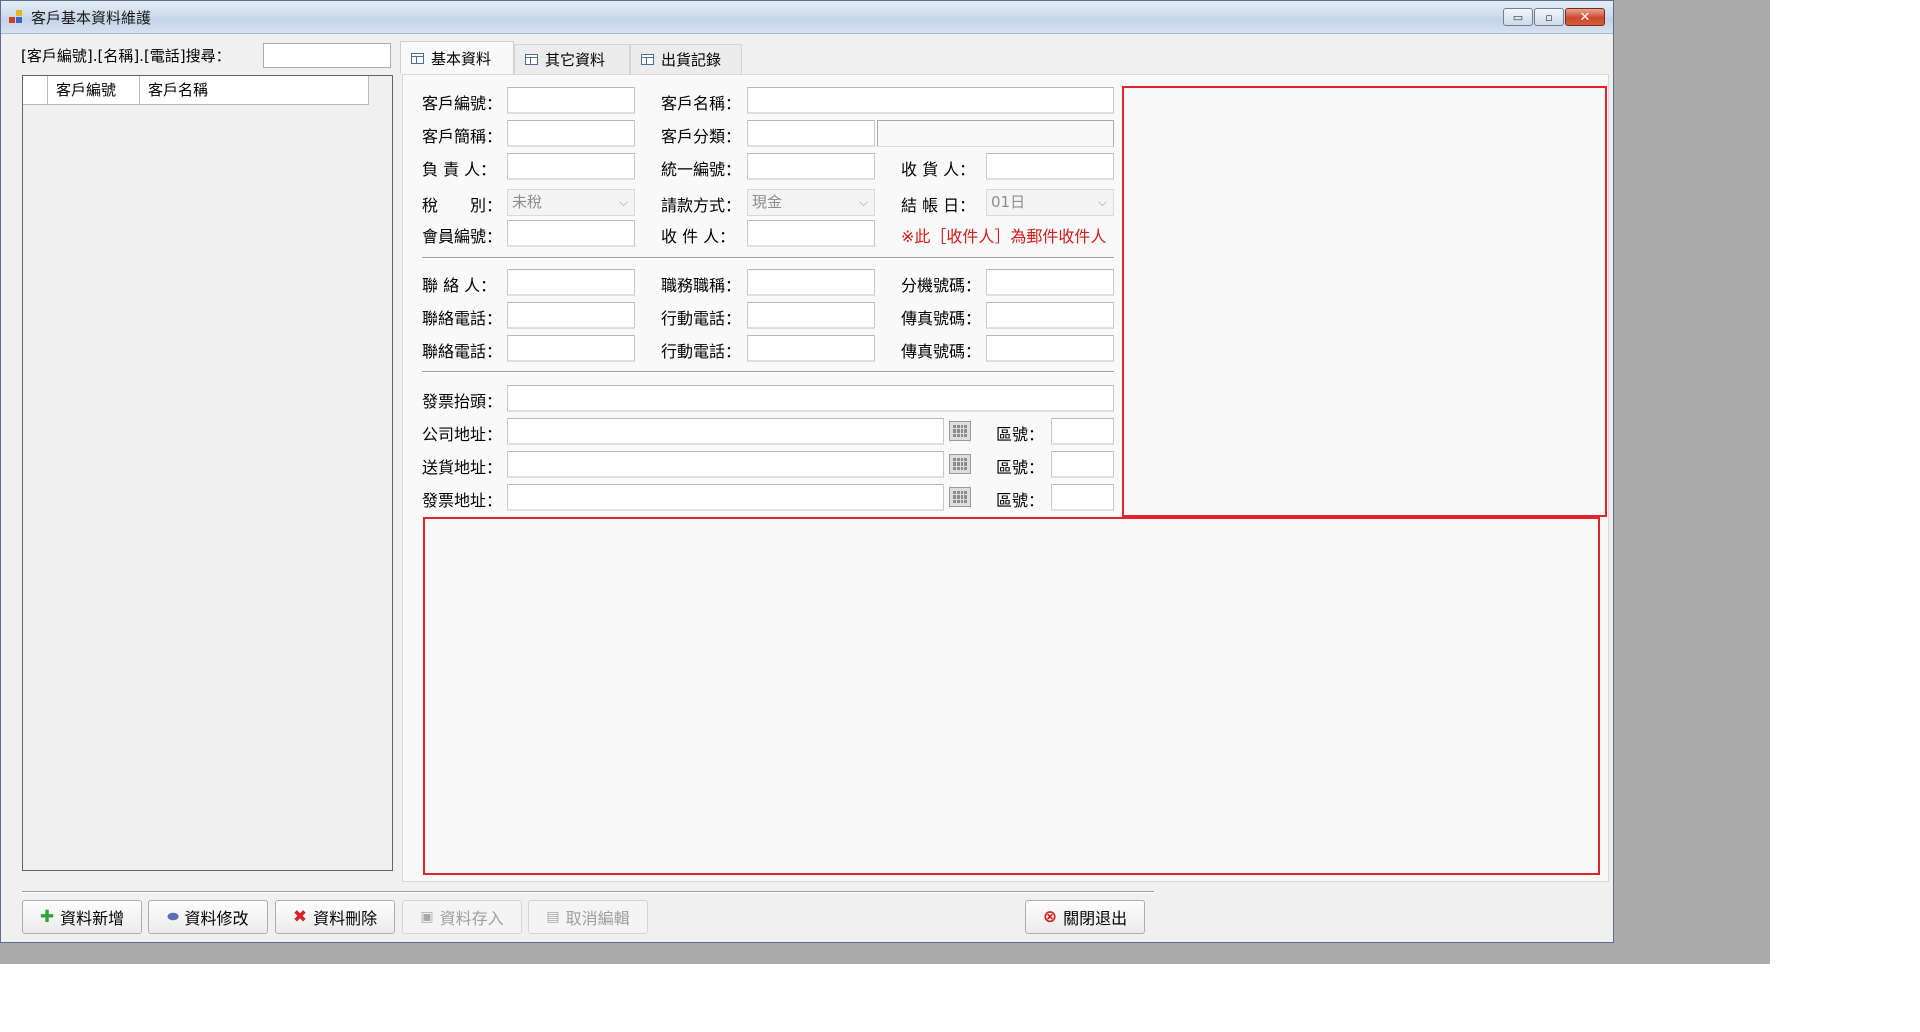 The height and width of the screenshot is (1032, 1920). I want to click on restore-button: ▫, so click(1549, 17).